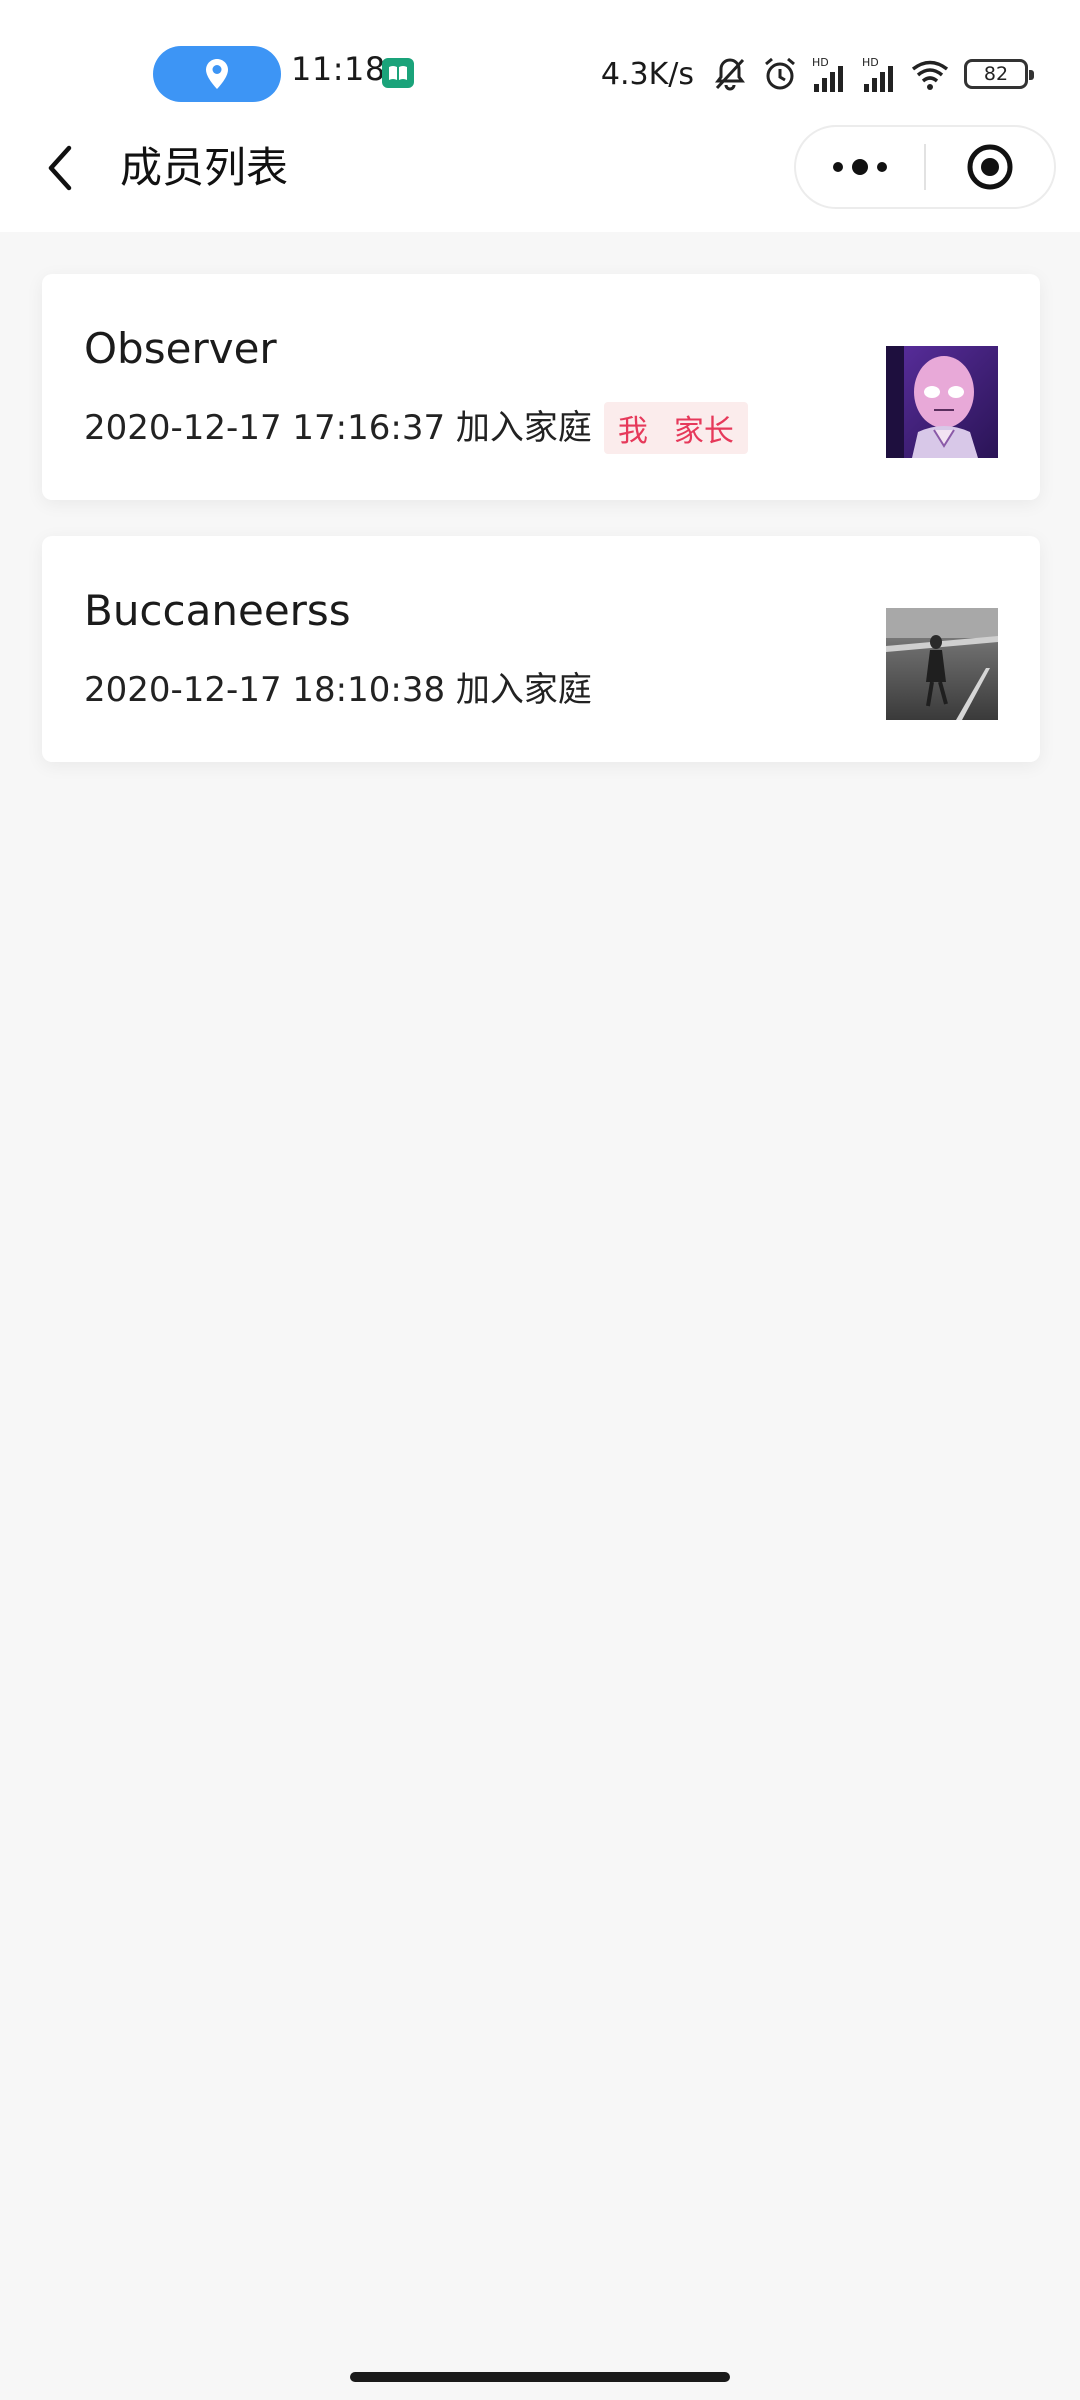  Describe the element at coordinates (540, 2377) in the screenshot. I see `home-indicator` at that location.